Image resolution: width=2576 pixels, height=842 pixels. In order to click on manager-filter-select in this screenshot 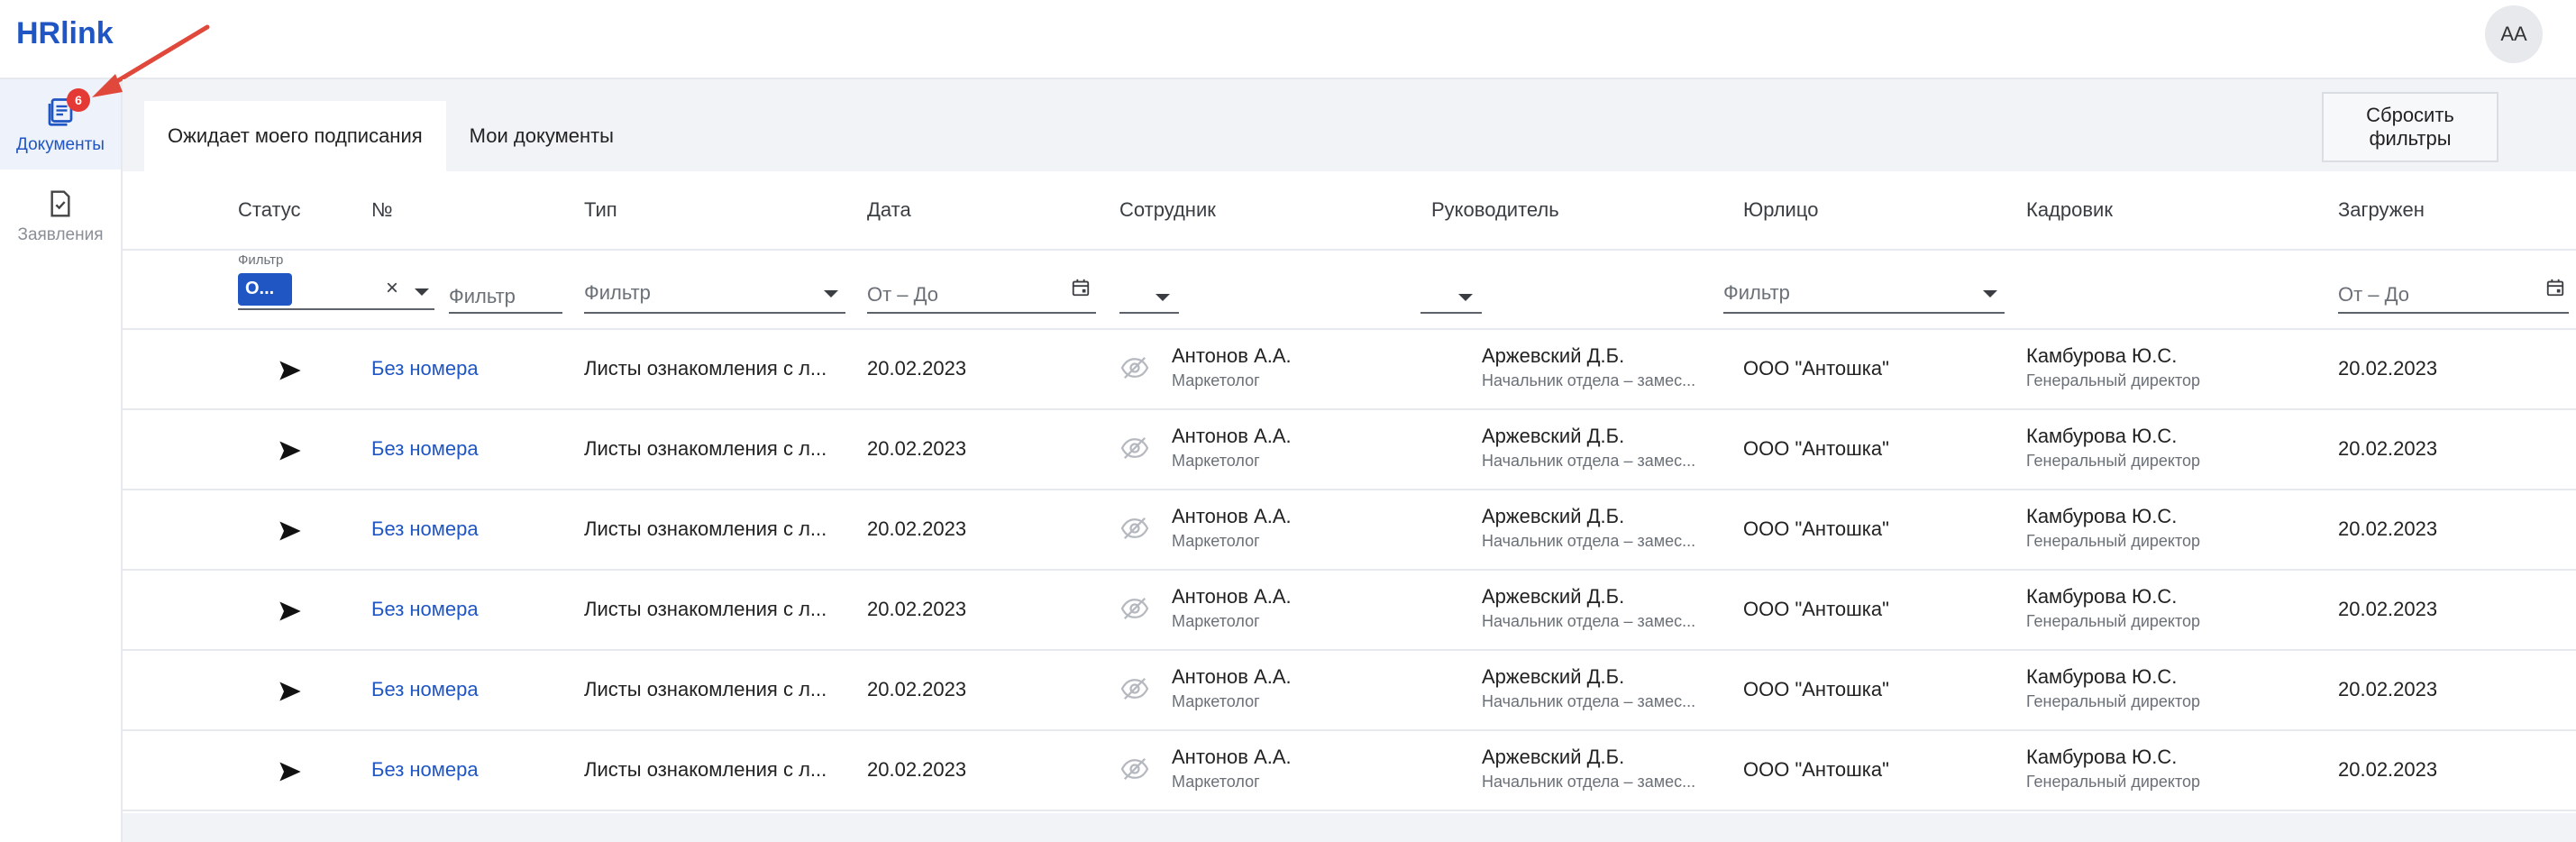, I will do `click(1451, 294)`.